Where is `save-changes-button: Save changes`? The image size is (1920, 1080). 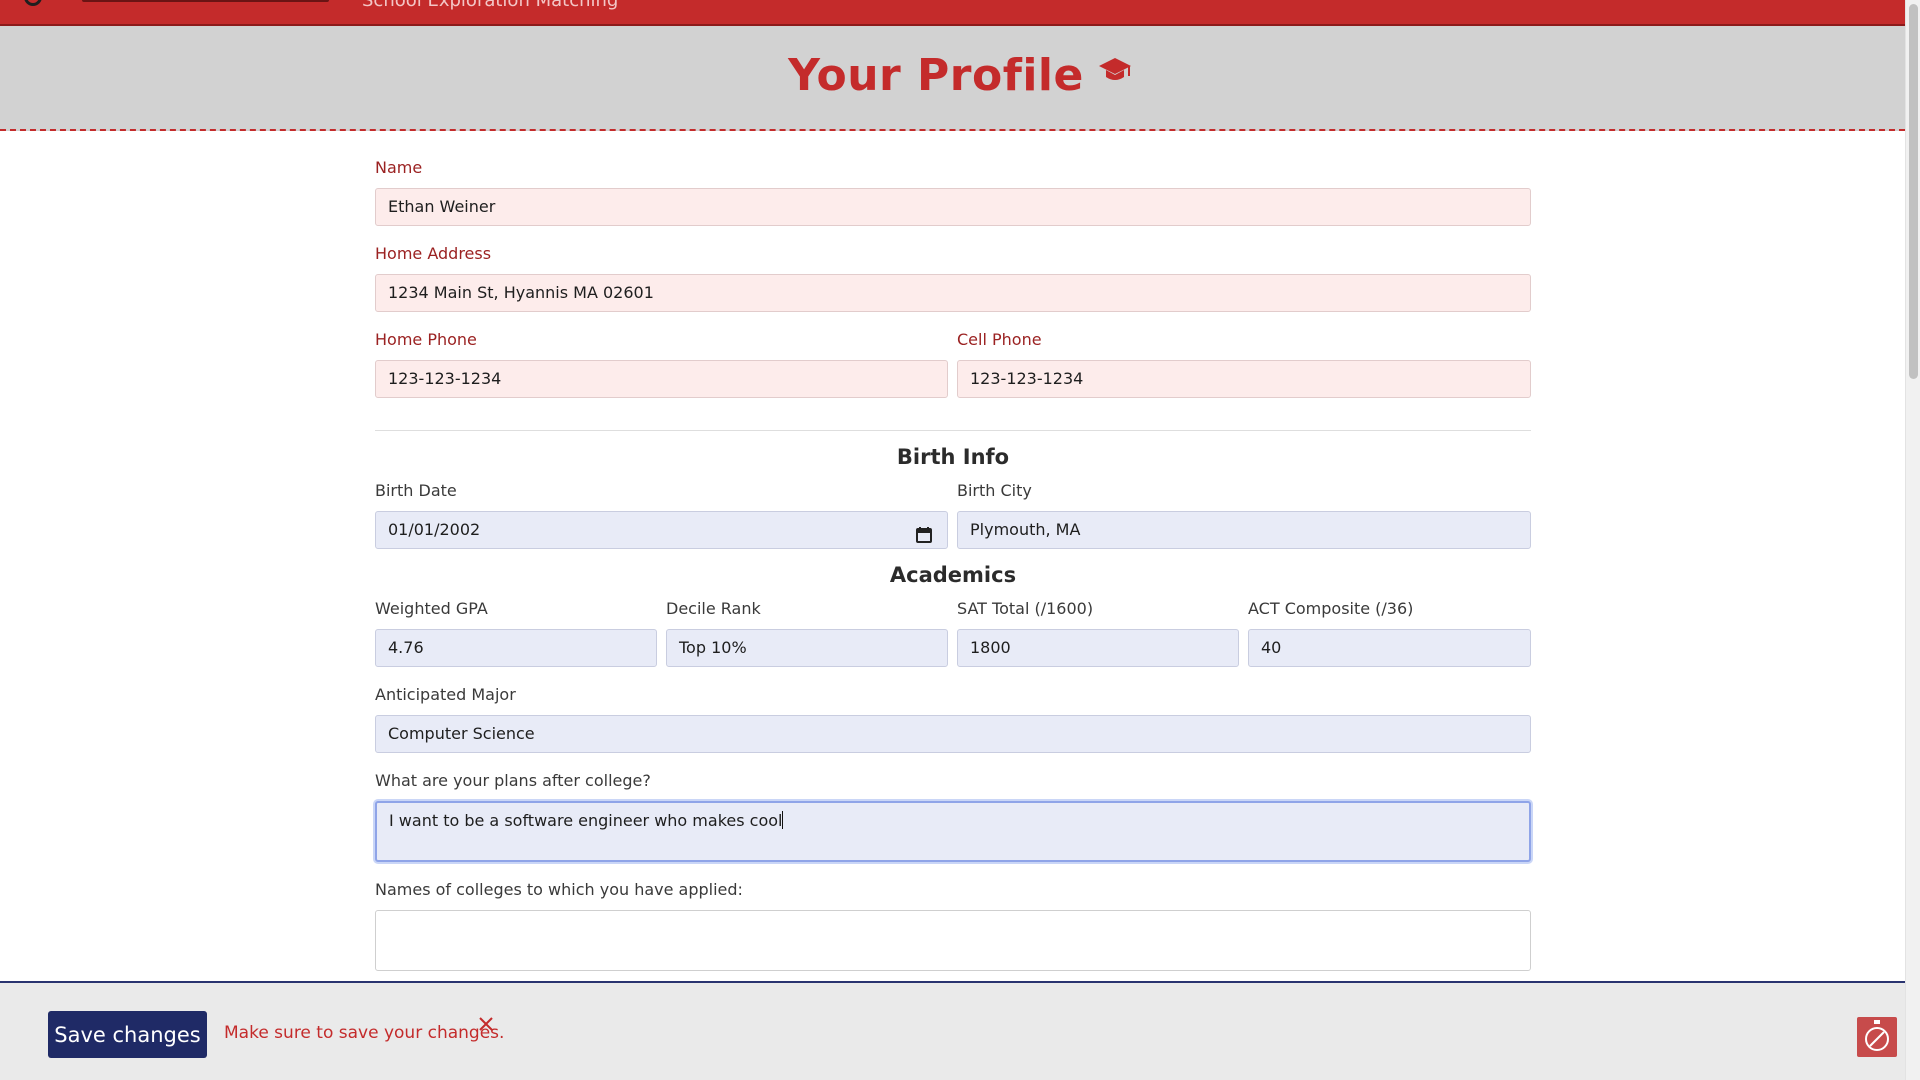
save-changes-button: Save changes is located at coordinates (127, 1034).